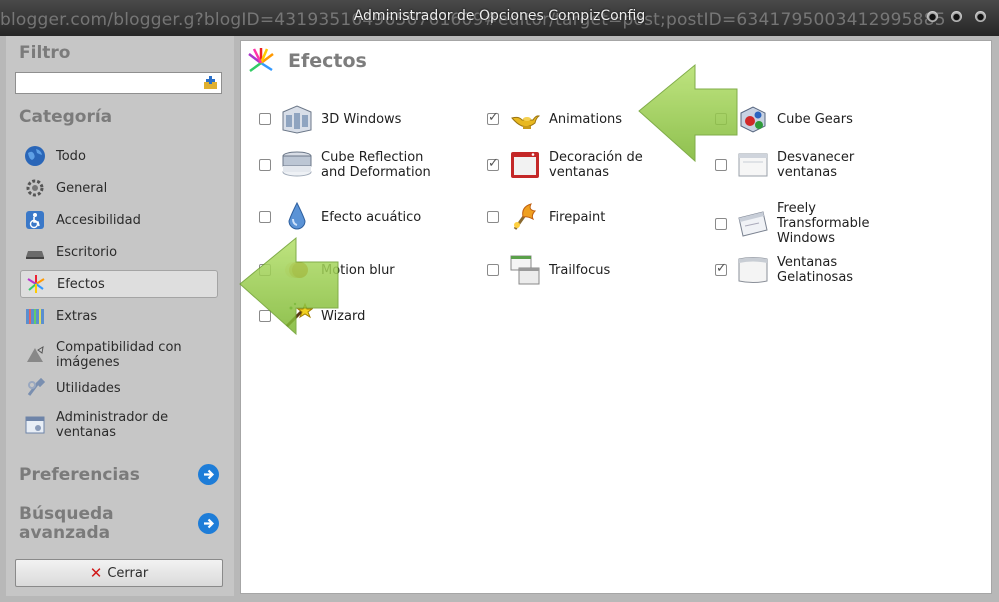 This screenshot has height=602, width=999. Describe the element at coordinates (371, 217) in the screenshot. I see `plugin-label: Efecto acuático` at that location.